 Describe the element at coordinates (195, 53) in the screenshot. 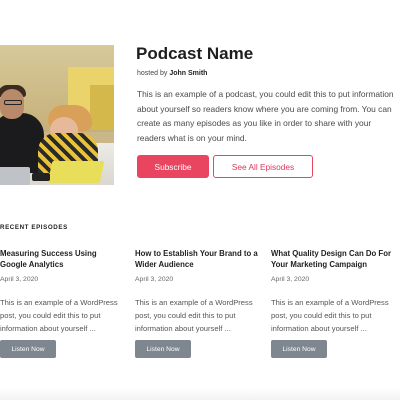

I see `podcast-title: Podcast Name` at that location.